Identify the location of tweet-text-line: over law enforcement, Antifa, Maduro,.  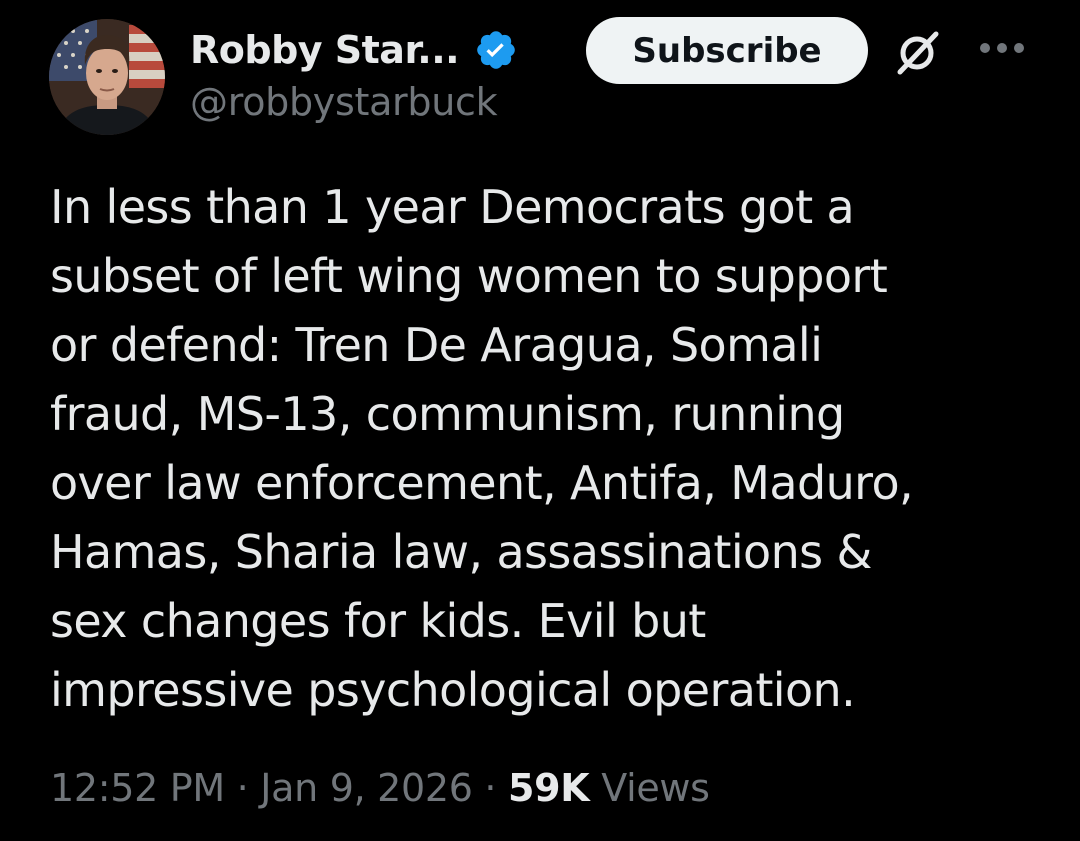
(482, 483).